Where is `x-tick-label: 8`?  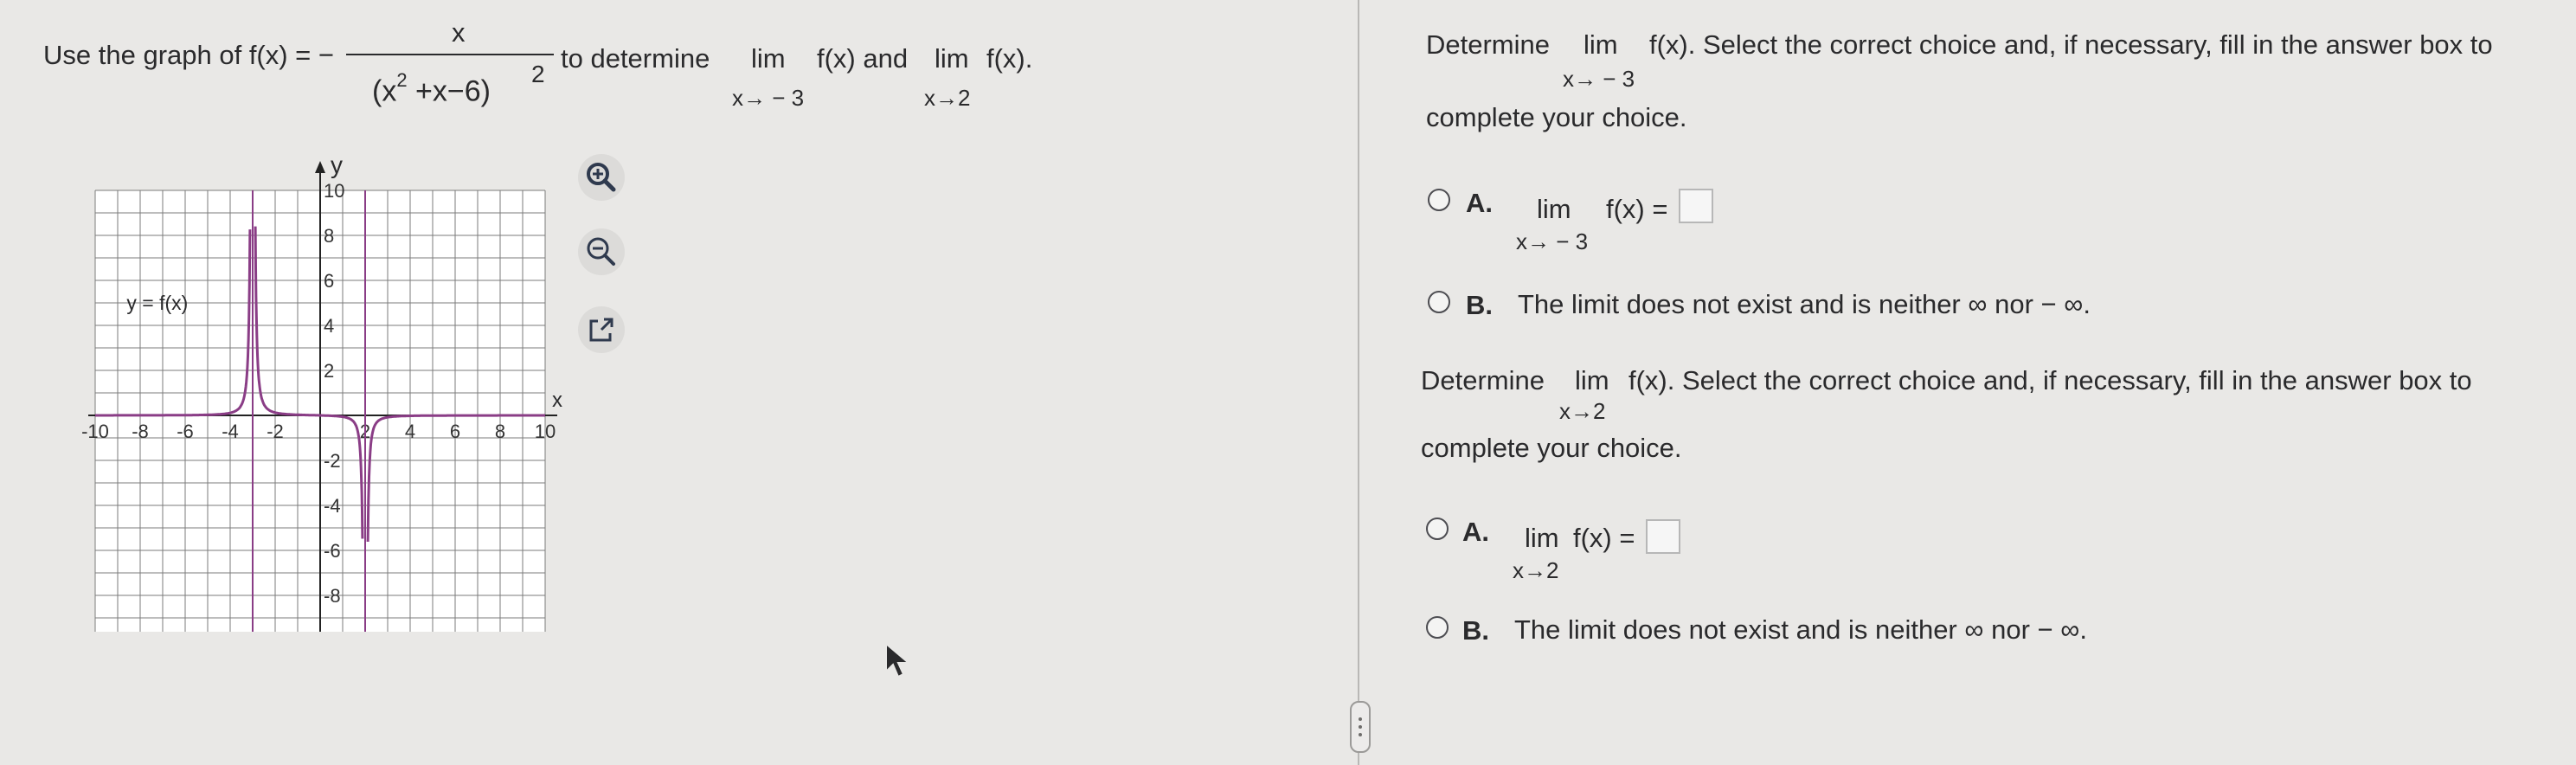
x-tick-label: 8 is located at coordinates (500, 431).